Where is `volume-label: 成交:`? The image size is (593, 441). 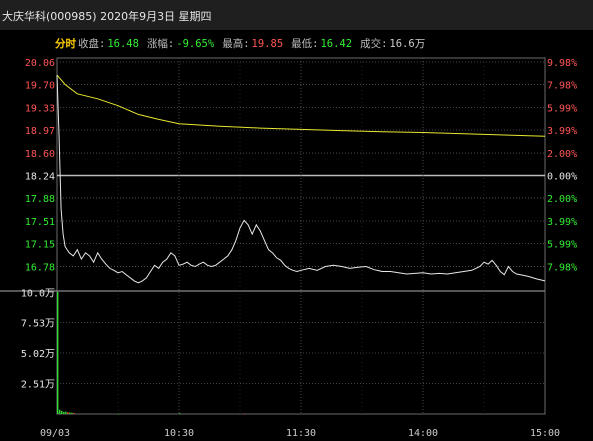 volume-label: 成交: is located at coordinates (373, 43).